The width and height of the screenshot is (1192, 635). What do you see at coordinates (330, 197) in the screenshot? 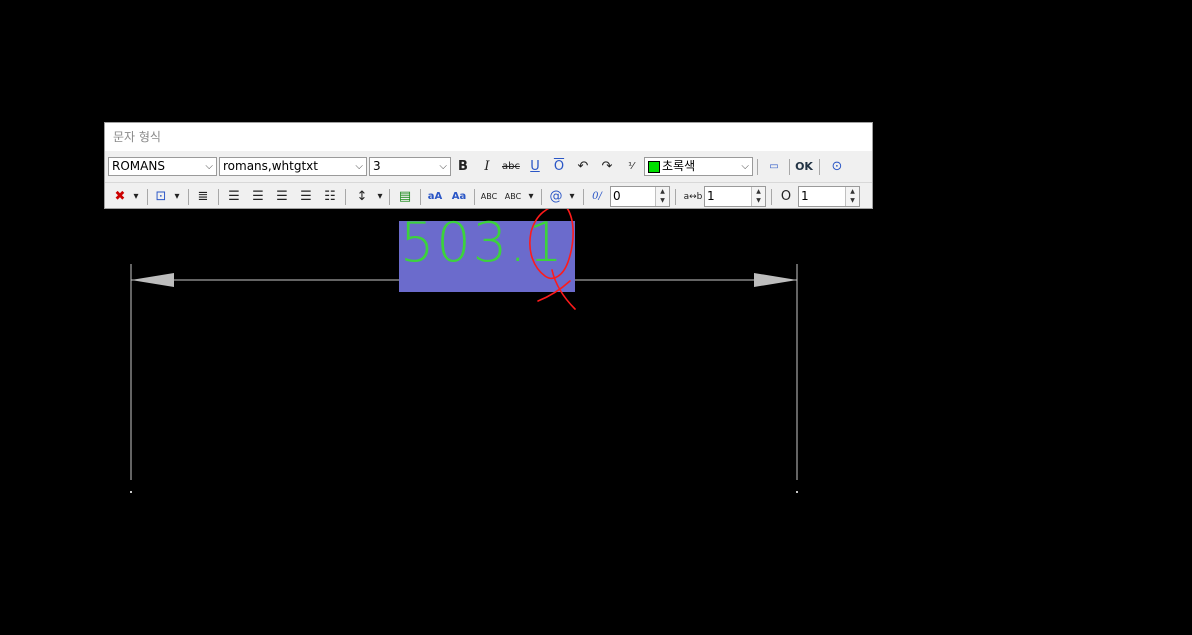
I see `distribute-icon: ☷` at bounding box center [330, 197].